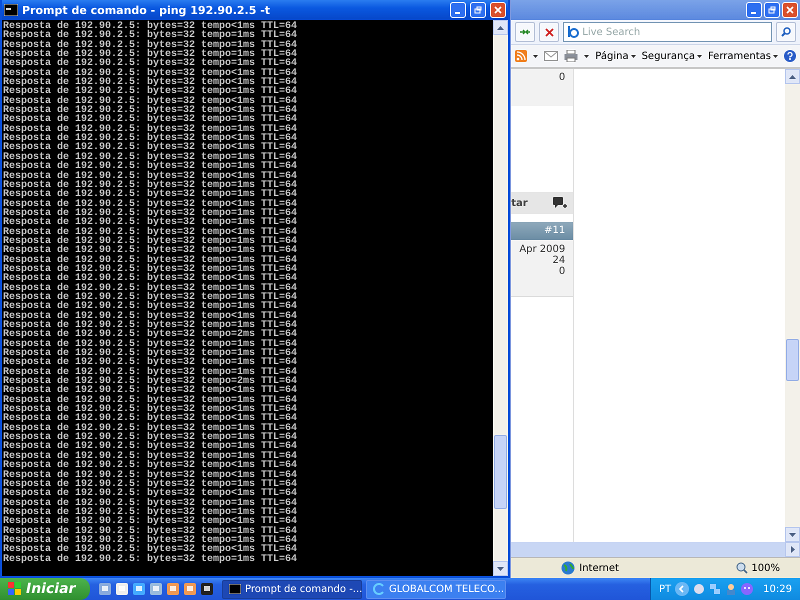 The image size is (800, 600). I want to click on horizontal-scrollbar, so click(655, 549).